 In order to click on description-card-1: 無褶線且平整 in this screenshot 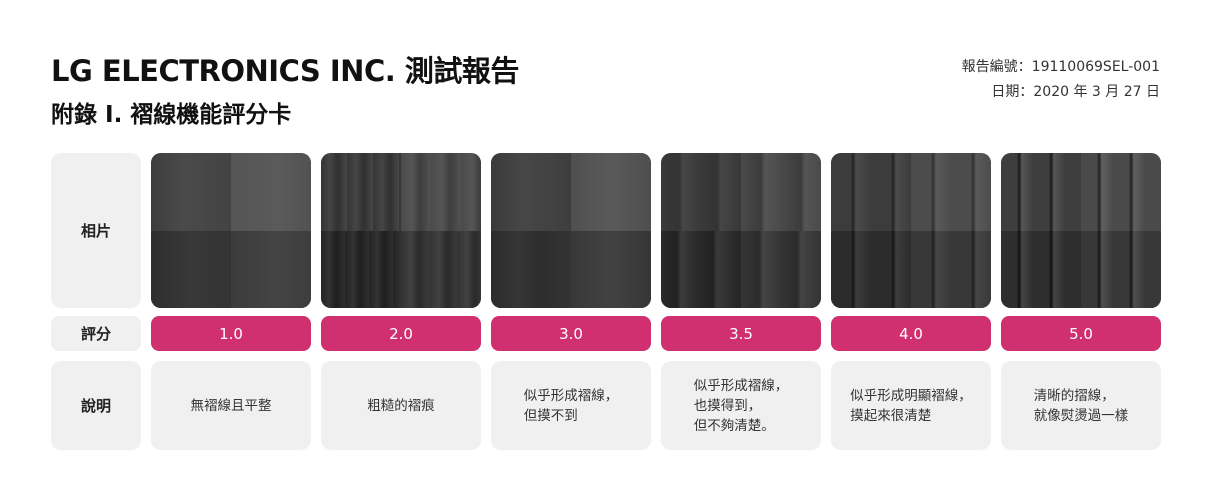, I will do `click(231, 405)`.